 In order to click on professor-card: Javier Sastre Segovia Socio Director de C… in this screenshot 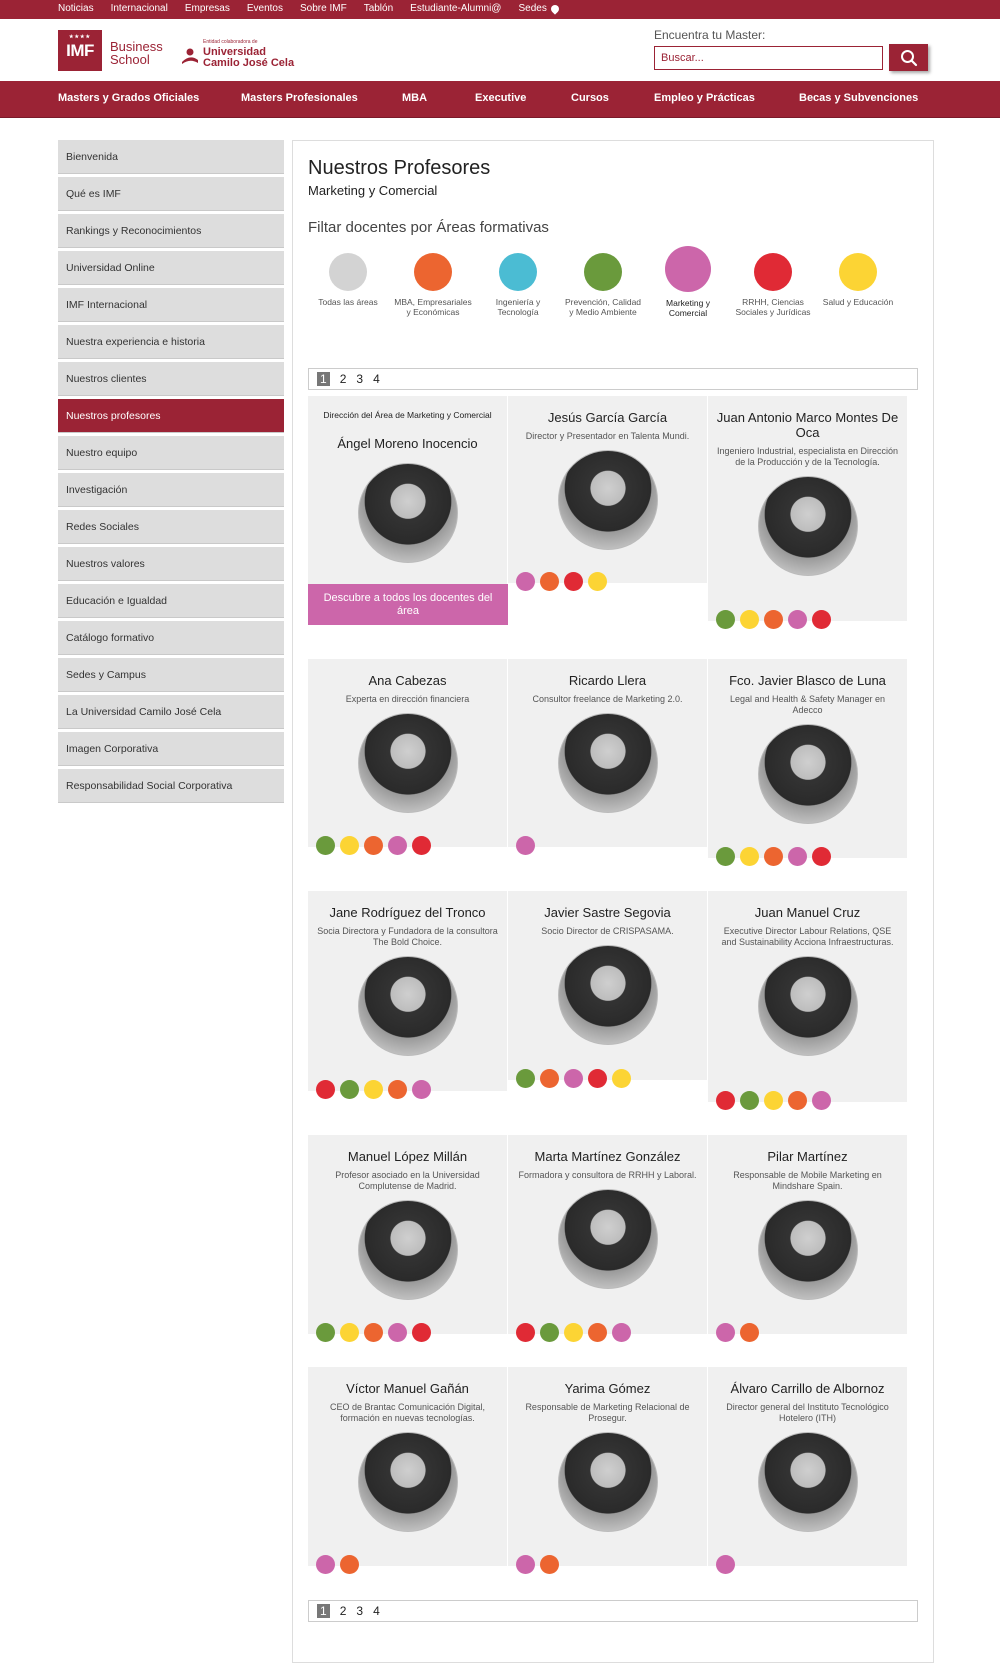, I will do `click(607, 989)`.